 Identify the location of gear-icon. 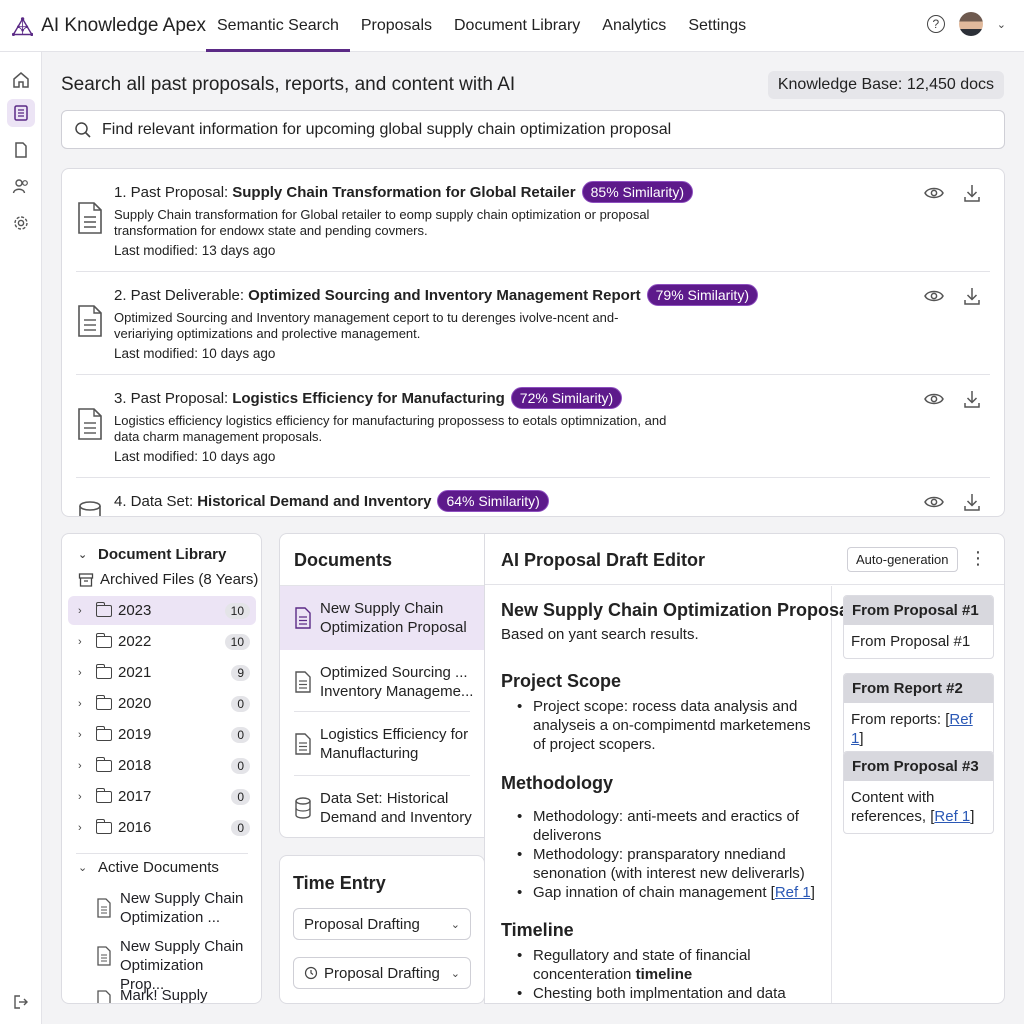
(21, 223).